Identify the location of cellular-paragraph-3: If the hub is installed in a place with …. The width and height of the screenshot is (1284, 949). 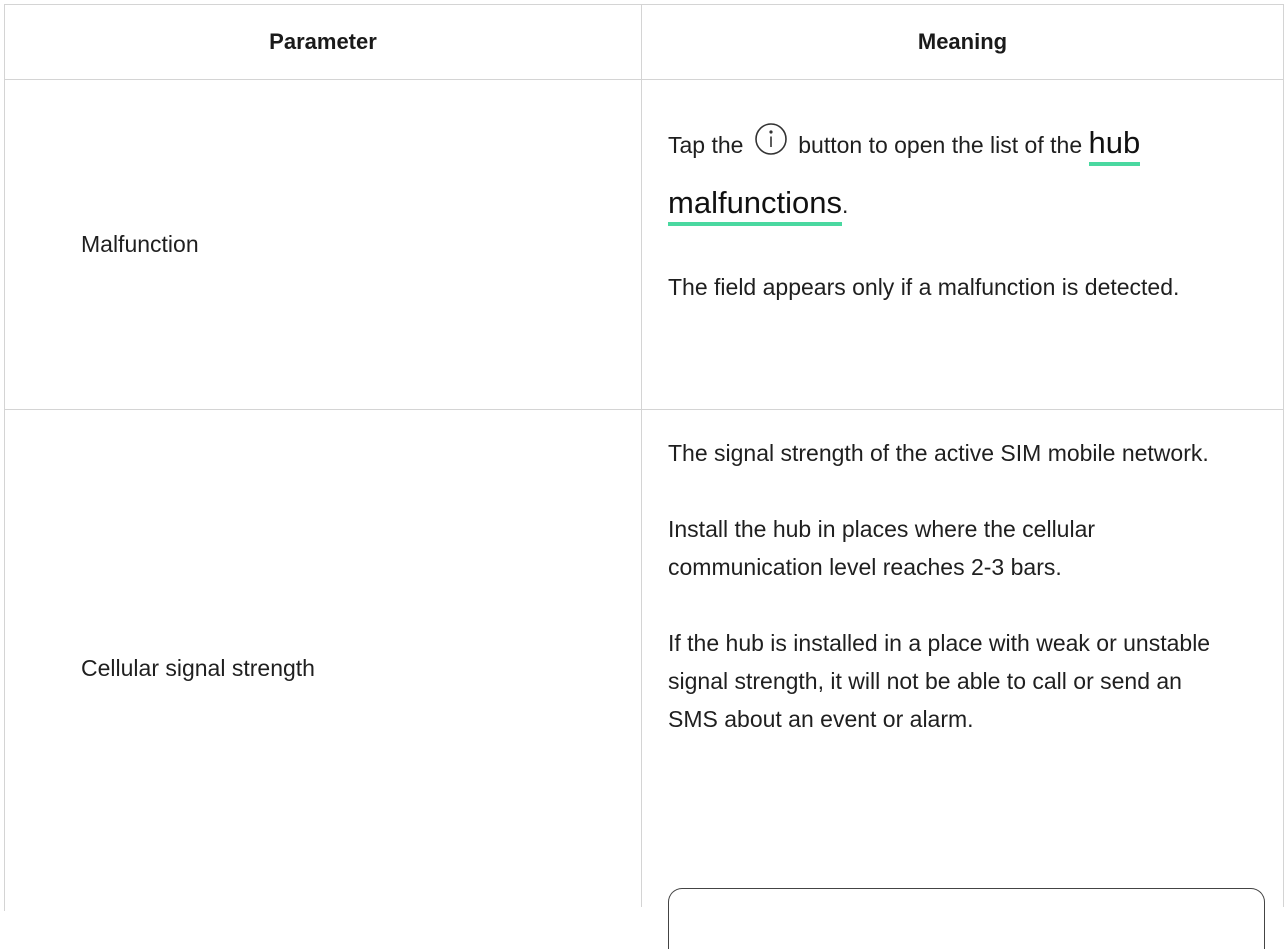
(939, 681).